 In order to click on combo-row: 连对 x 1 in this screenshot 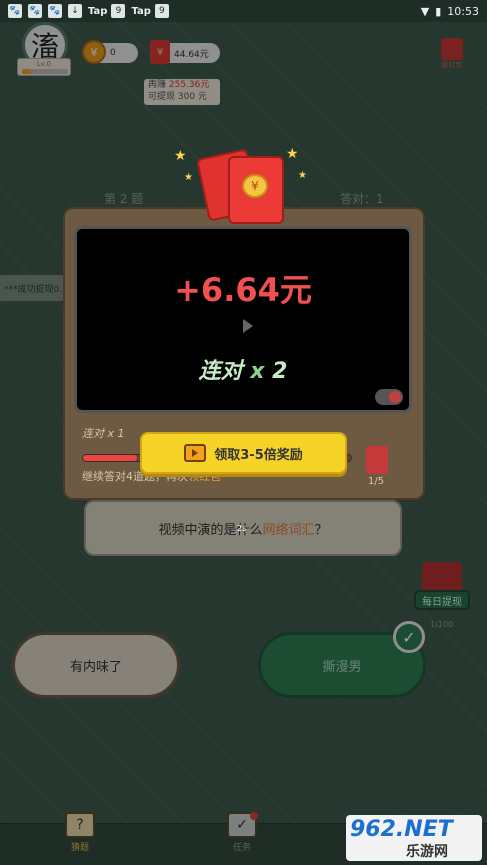, I will do `click(103, 433)`.